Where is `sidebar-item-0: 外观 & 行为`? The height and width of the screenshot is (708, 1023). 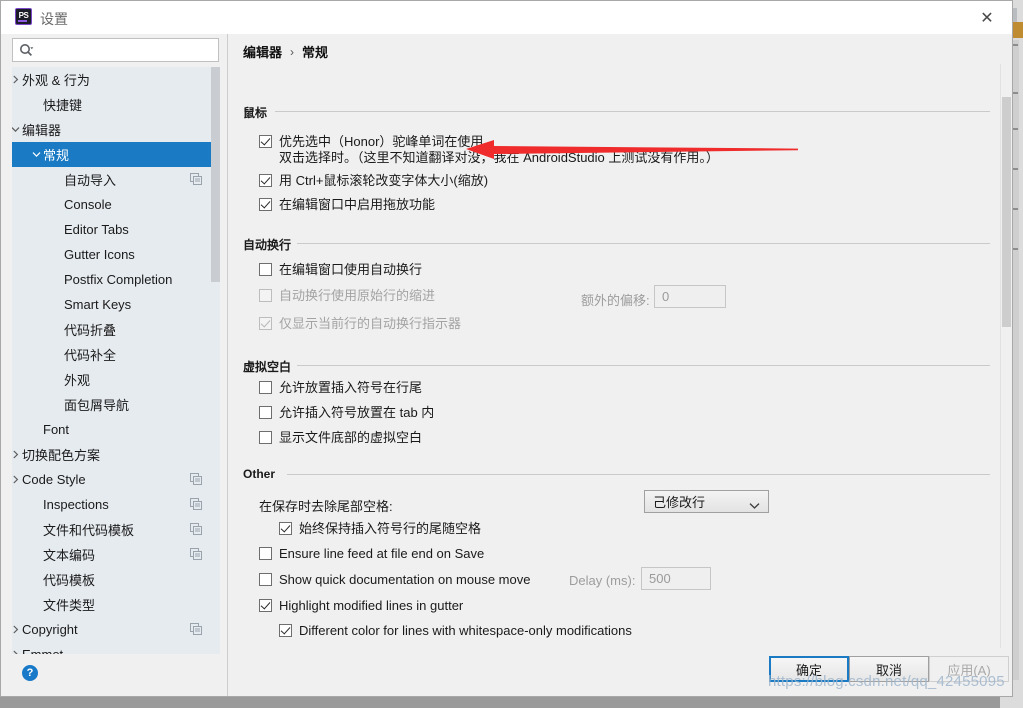 sidebar-item-0: 外观 & 行为 is located at coordinates (116, 79).